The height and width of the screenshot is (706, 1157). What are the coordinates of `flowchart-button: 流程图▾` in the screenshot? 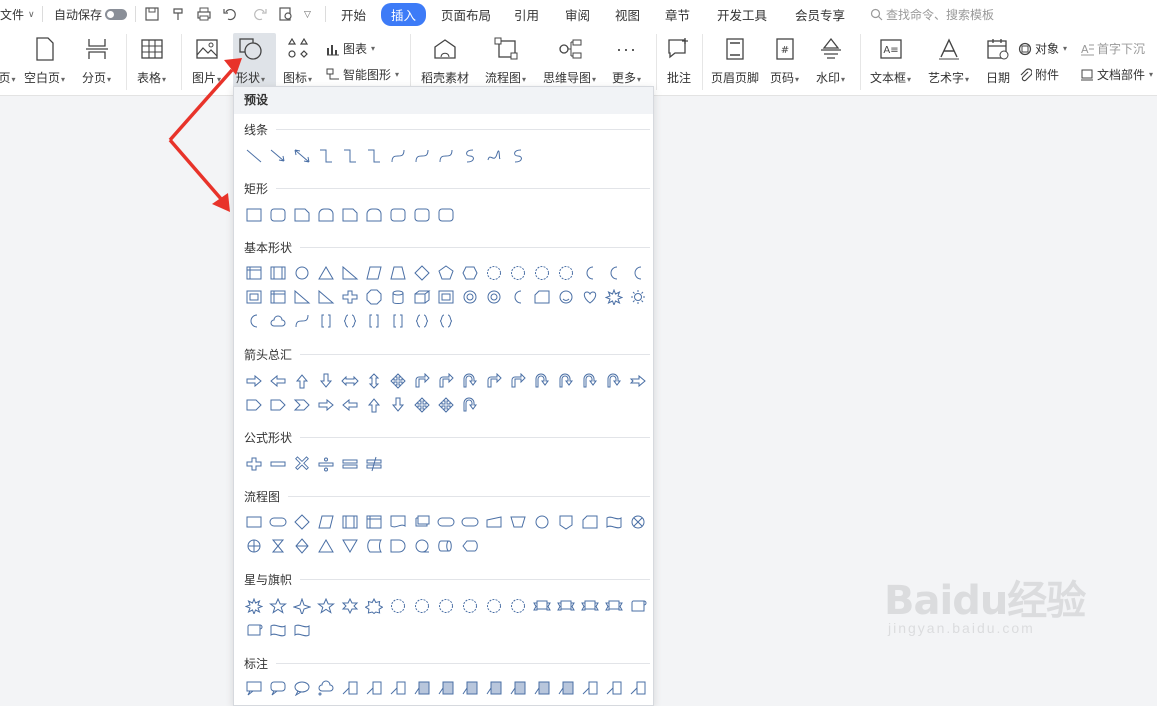 It's located at (505, 61).